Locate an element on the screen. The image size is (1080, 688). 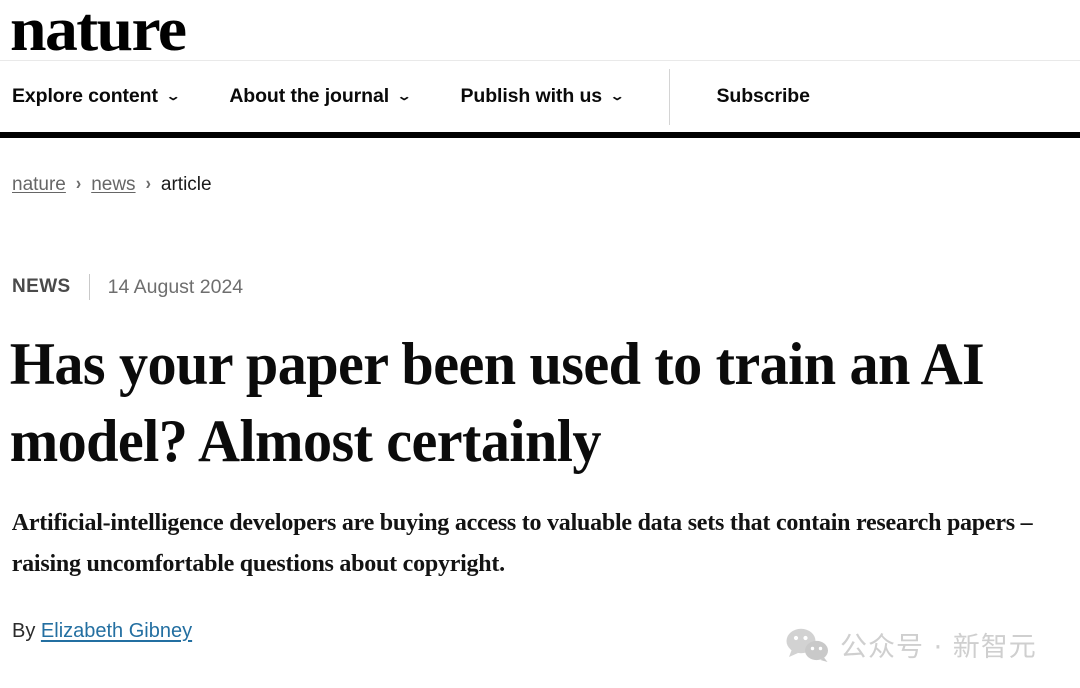
nav-item-label: Subscribe is located at coordinates (763, 96).